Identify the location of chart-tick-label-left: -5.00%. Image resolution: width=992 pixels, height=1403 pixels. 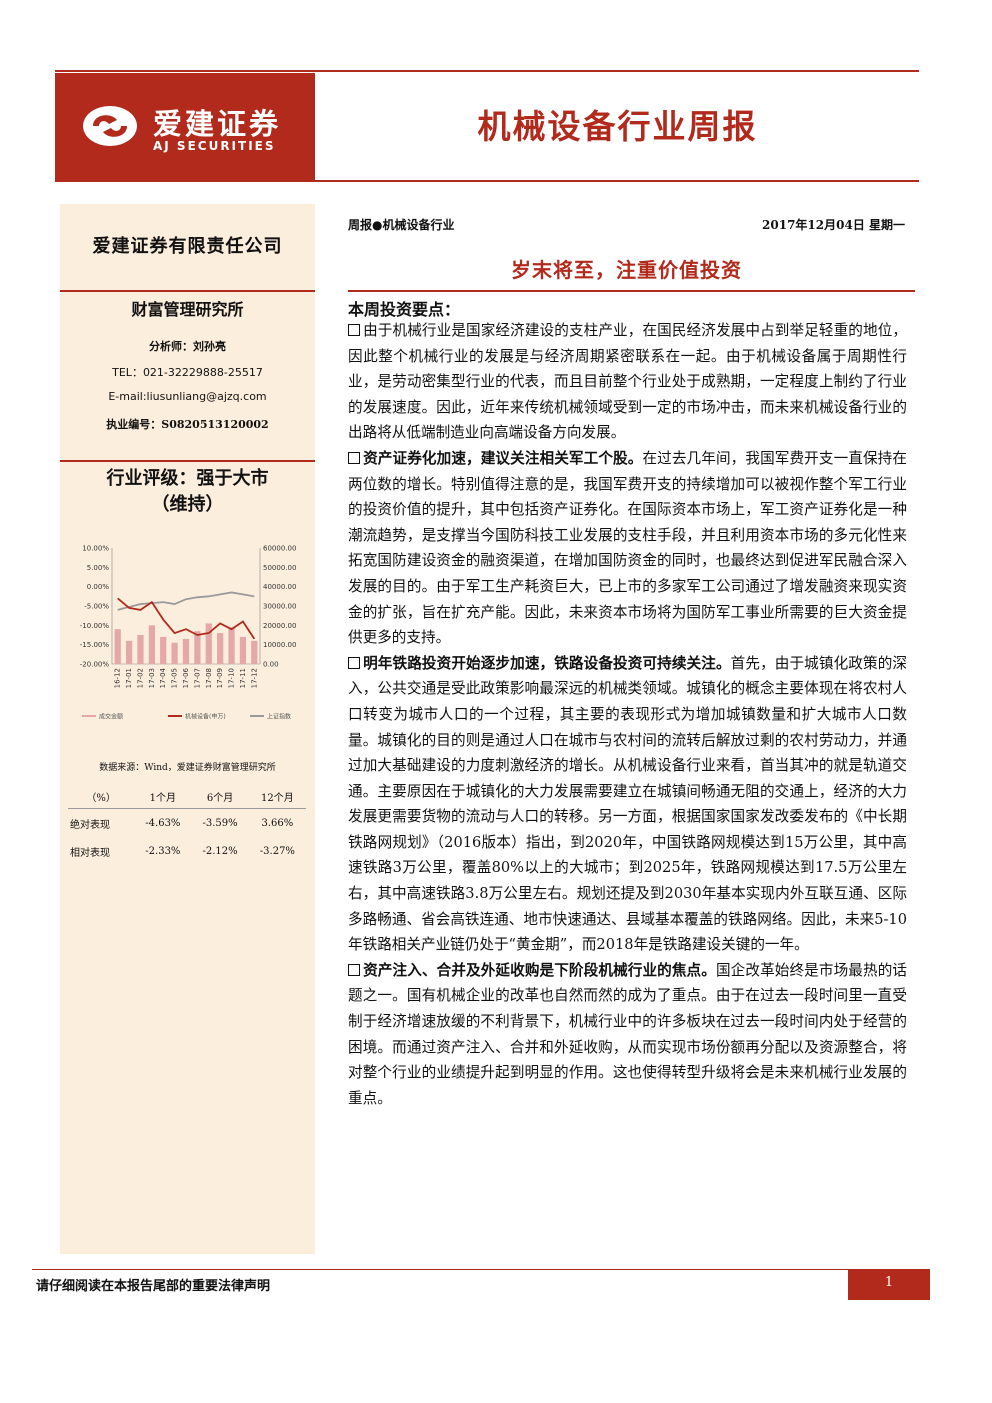
(96, 607).